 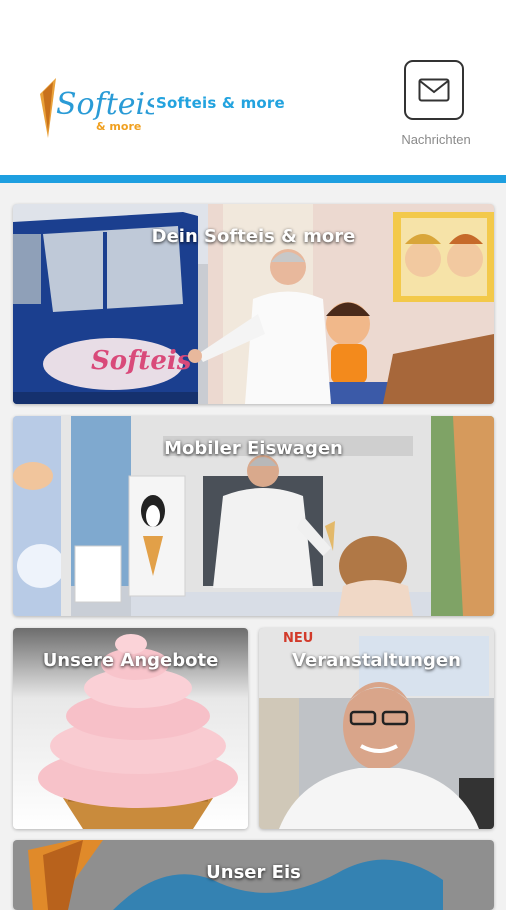 What do you see at coordinates (130, 660) in the screenshot?
I see `tile-title: Unsere Angebote` at bounding box center [130, 660].